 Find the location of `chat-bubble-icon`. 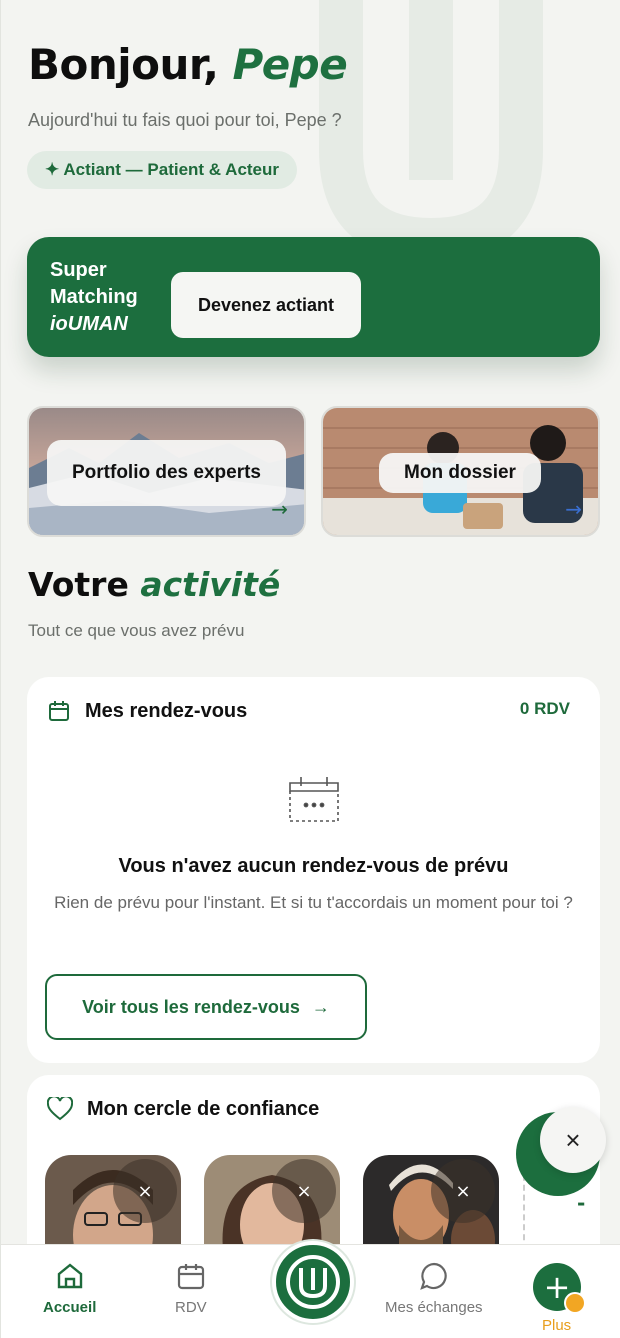

chat-bubble-icon is located at coordinates (433, 1276).